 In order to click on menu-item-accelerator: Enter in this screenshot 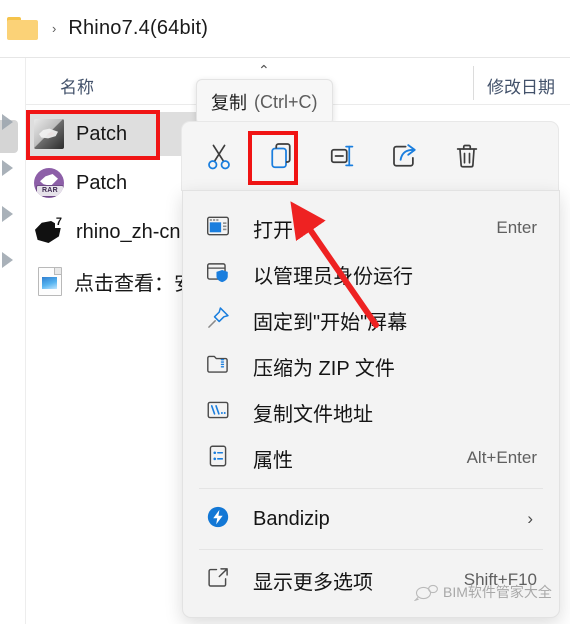, I will do `click(516, 227)`.